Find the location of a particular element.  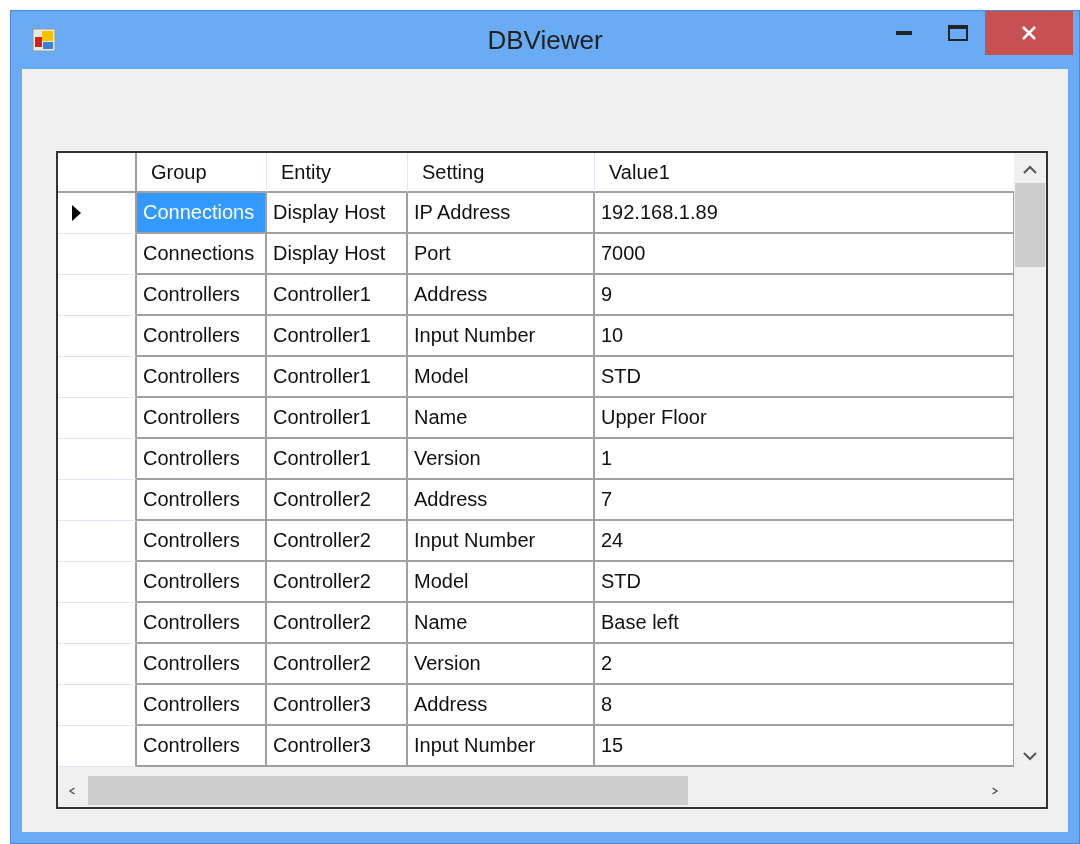

column-header: Value1 is located at coordinates (804, 173).